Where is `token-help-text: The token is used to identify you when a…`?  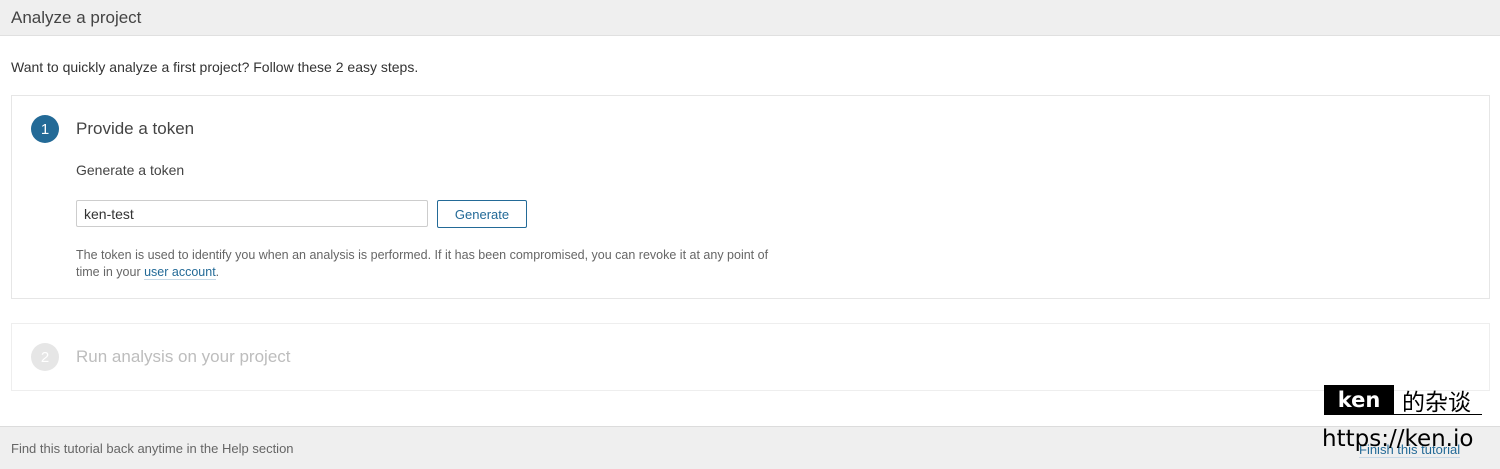
token-help-text: The token is used to identify you when a… is located at coordinates (426, 264).